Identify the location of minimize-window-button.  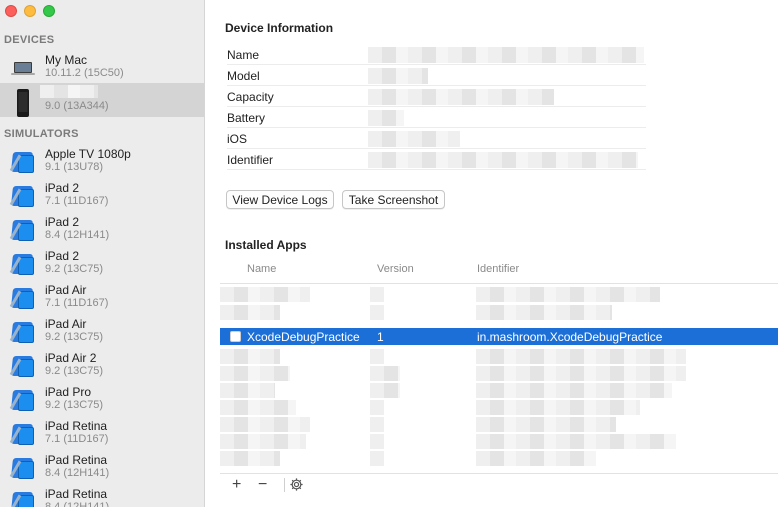
(30, 11).